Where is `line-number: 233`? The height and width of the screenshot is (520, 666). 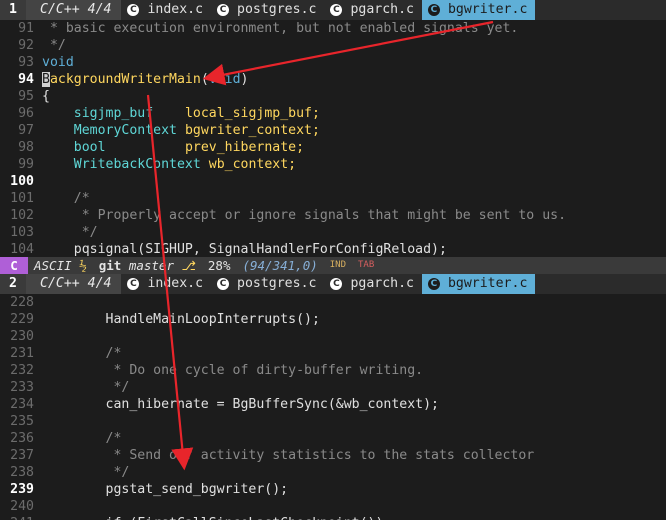 line-number: 233 is located at coordinates (22, 387).